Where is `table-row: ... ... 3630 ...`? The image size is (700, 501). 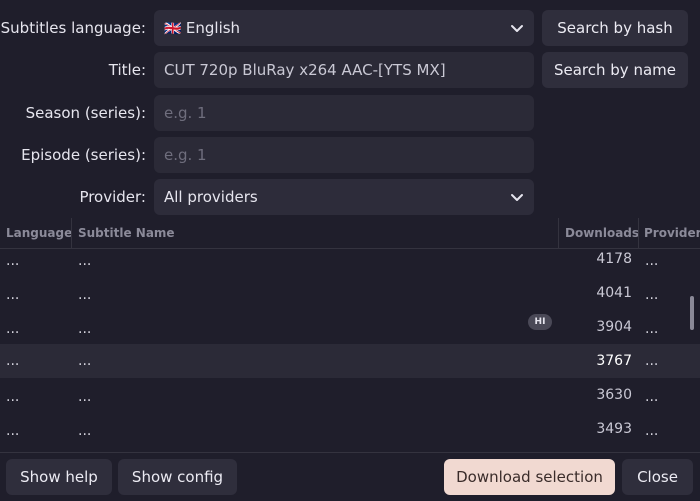
table-row: ... ... 3630 ... is located at coordinates (350, 401).